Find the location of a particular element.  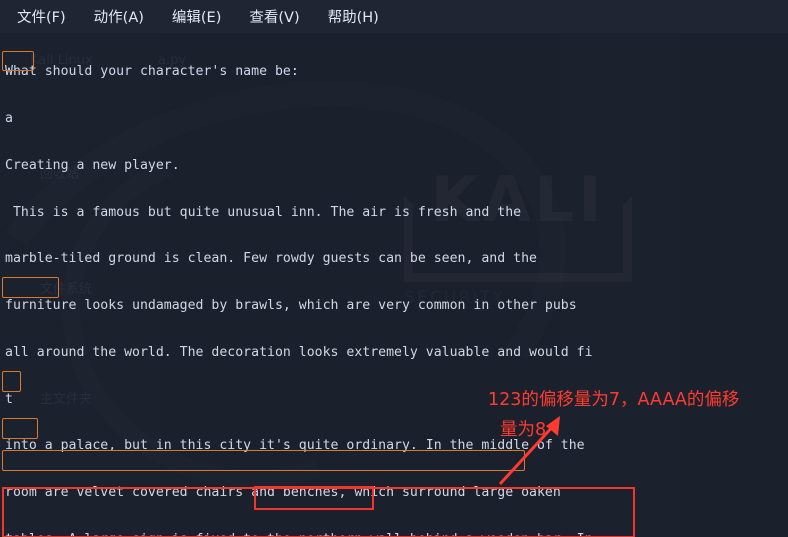

terminal-line-input-name: a is located at coordinates (9, 118).